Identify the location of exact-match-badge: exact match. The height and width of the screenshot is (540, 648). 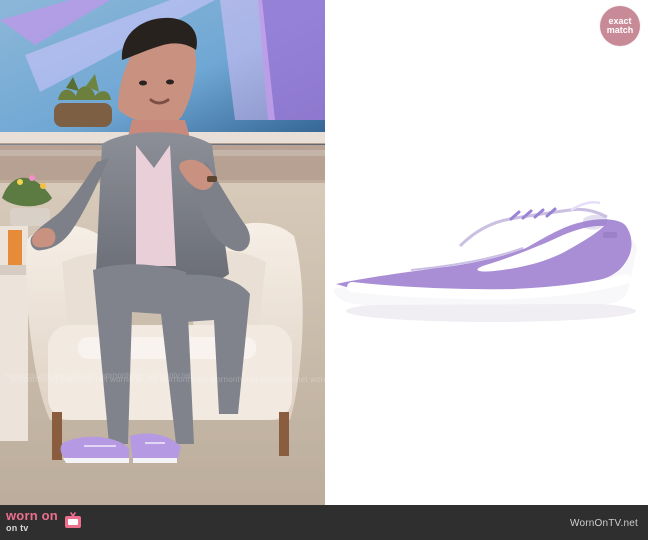
(620, 26).